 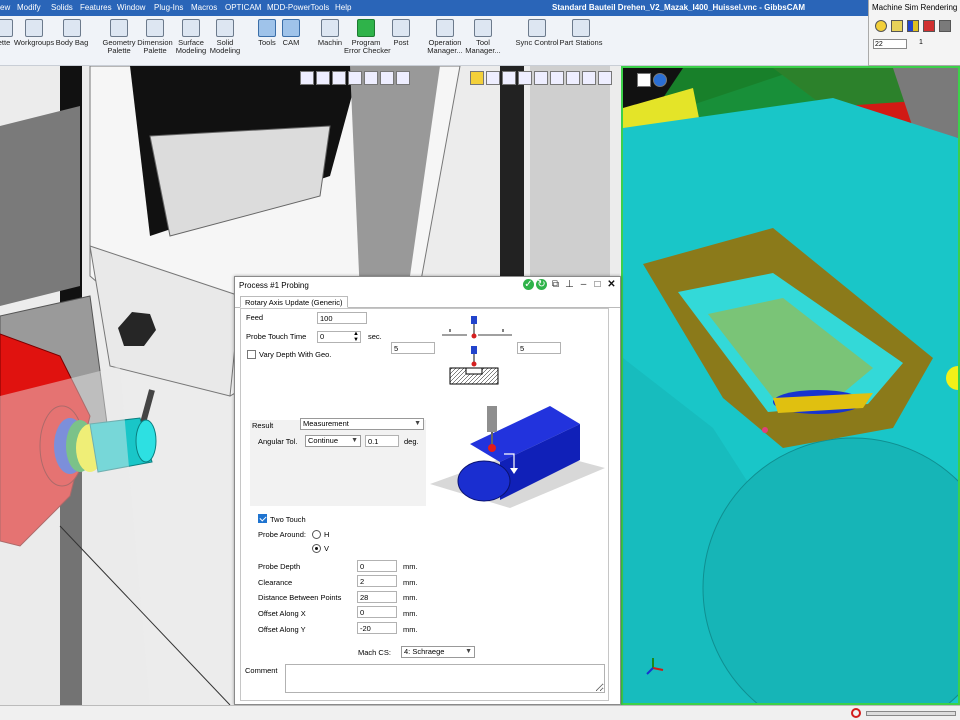 I want to click on clearance-field, so click(x=377, y=581).